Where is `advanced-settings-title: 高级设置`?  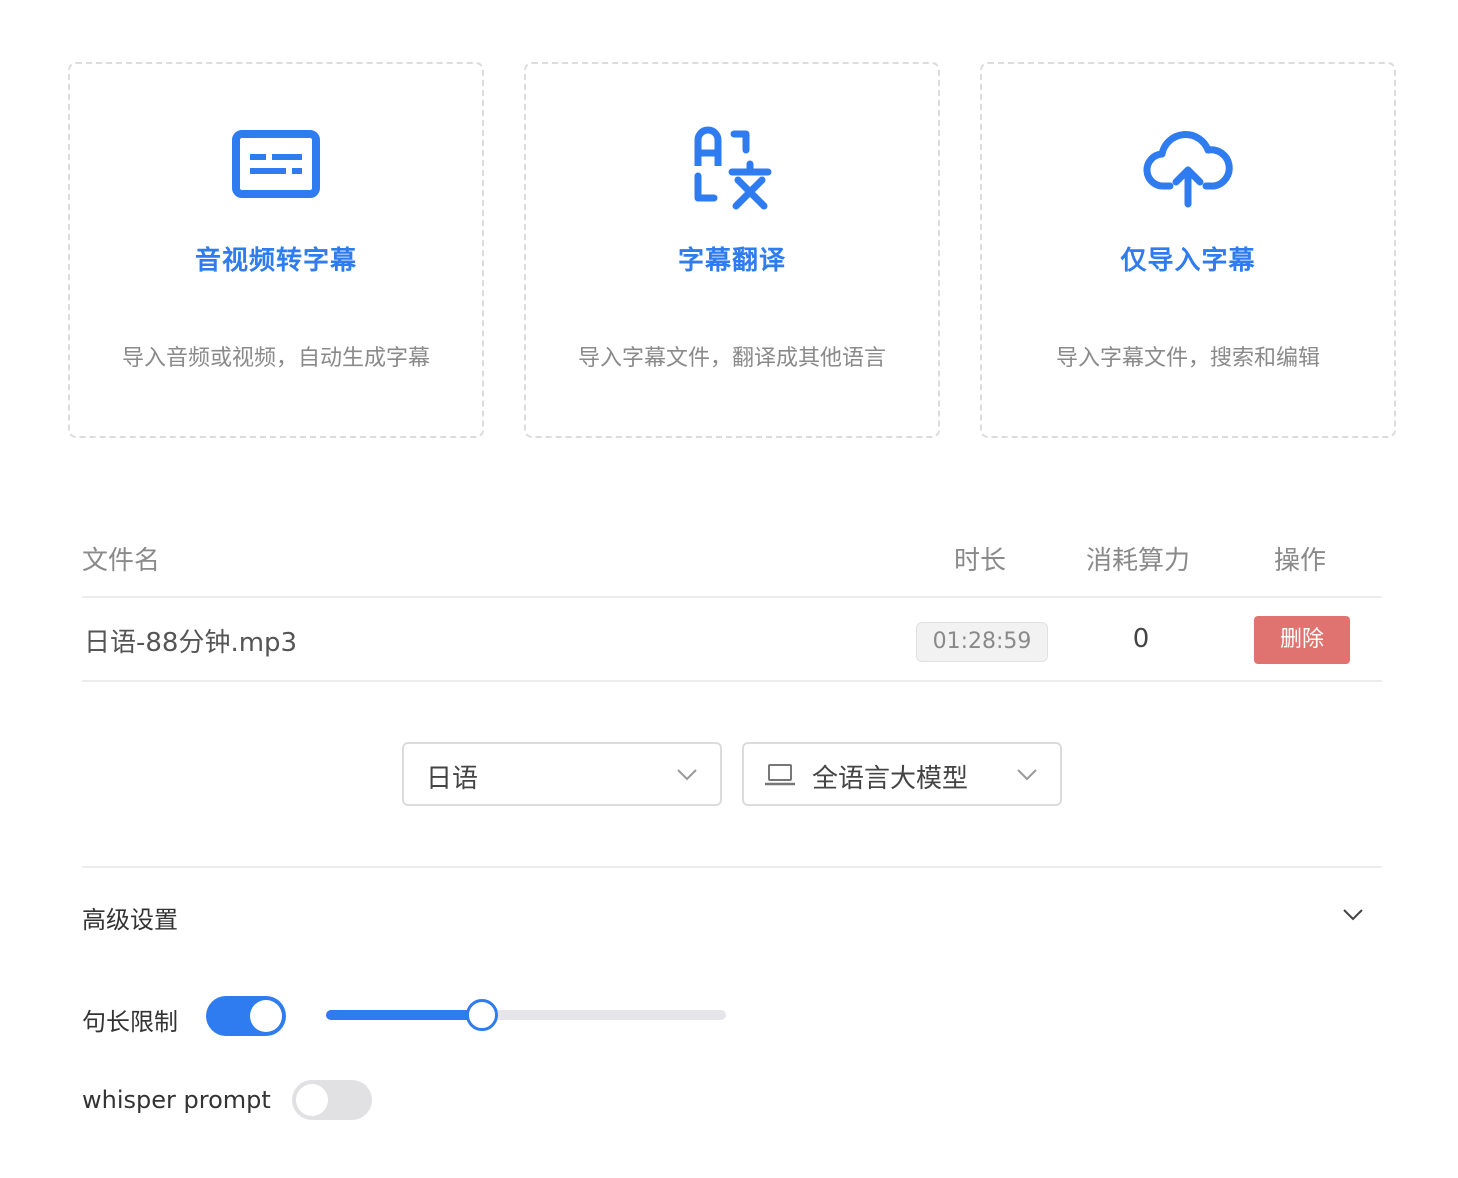 advanced-settings-title: 高级设置 is located at coordinates (130, 917).